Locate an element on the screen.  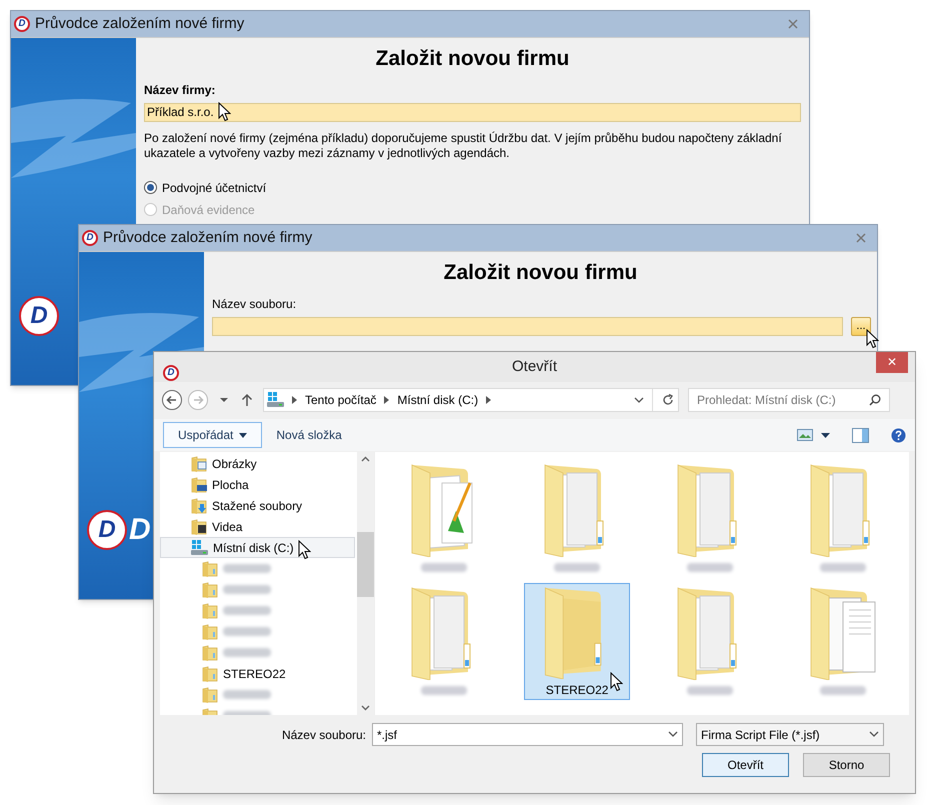
nav-item: Plocha is located at coordinates (257, 484).